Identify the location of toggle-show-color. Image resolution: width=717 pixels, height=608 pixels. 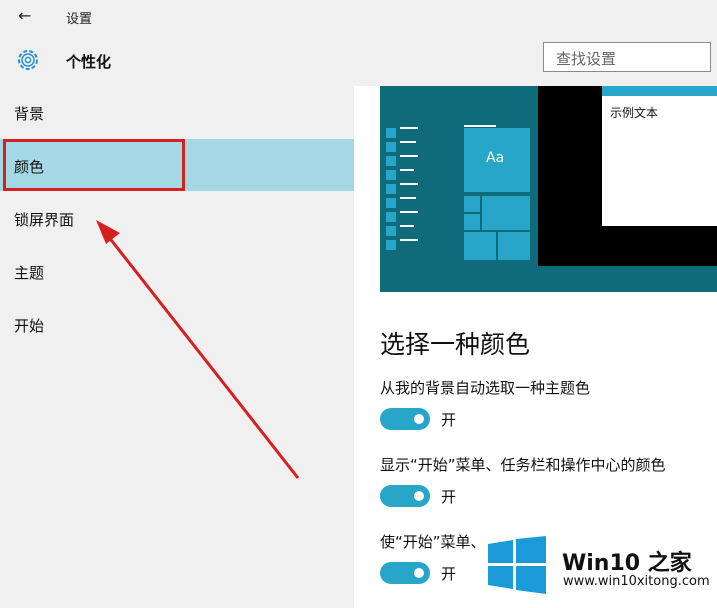
(405, 496).